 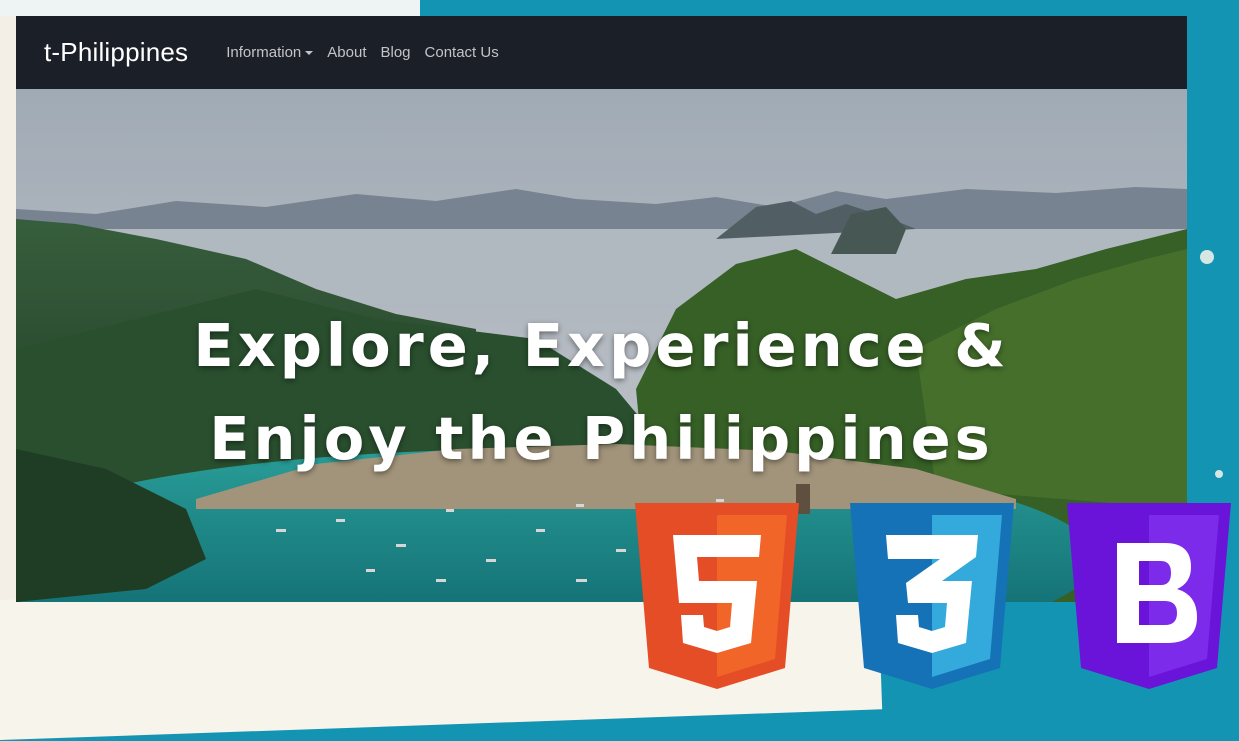 I want to click on brand-link: t-Philippines, so click(x=116, y=52).